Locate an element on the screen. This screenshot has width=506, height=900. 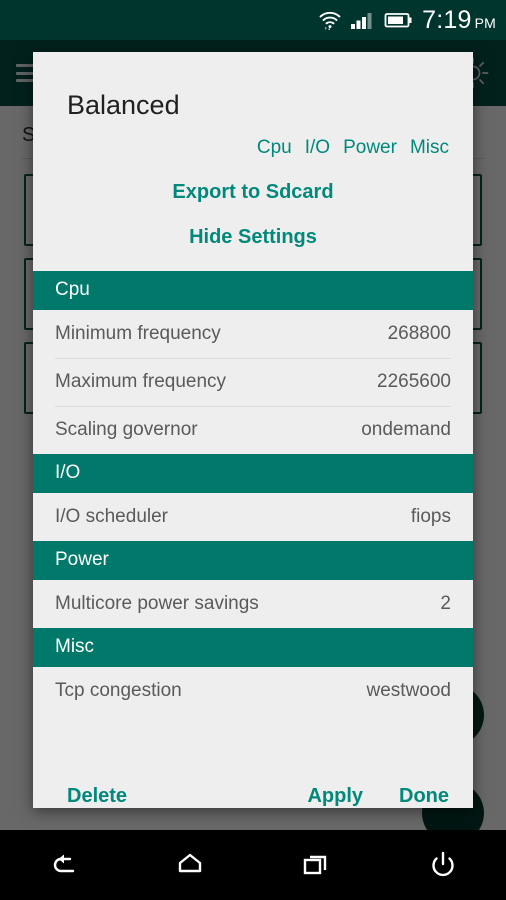
table-row: Tcp congestion westwood is located at coordinates (253, 691).